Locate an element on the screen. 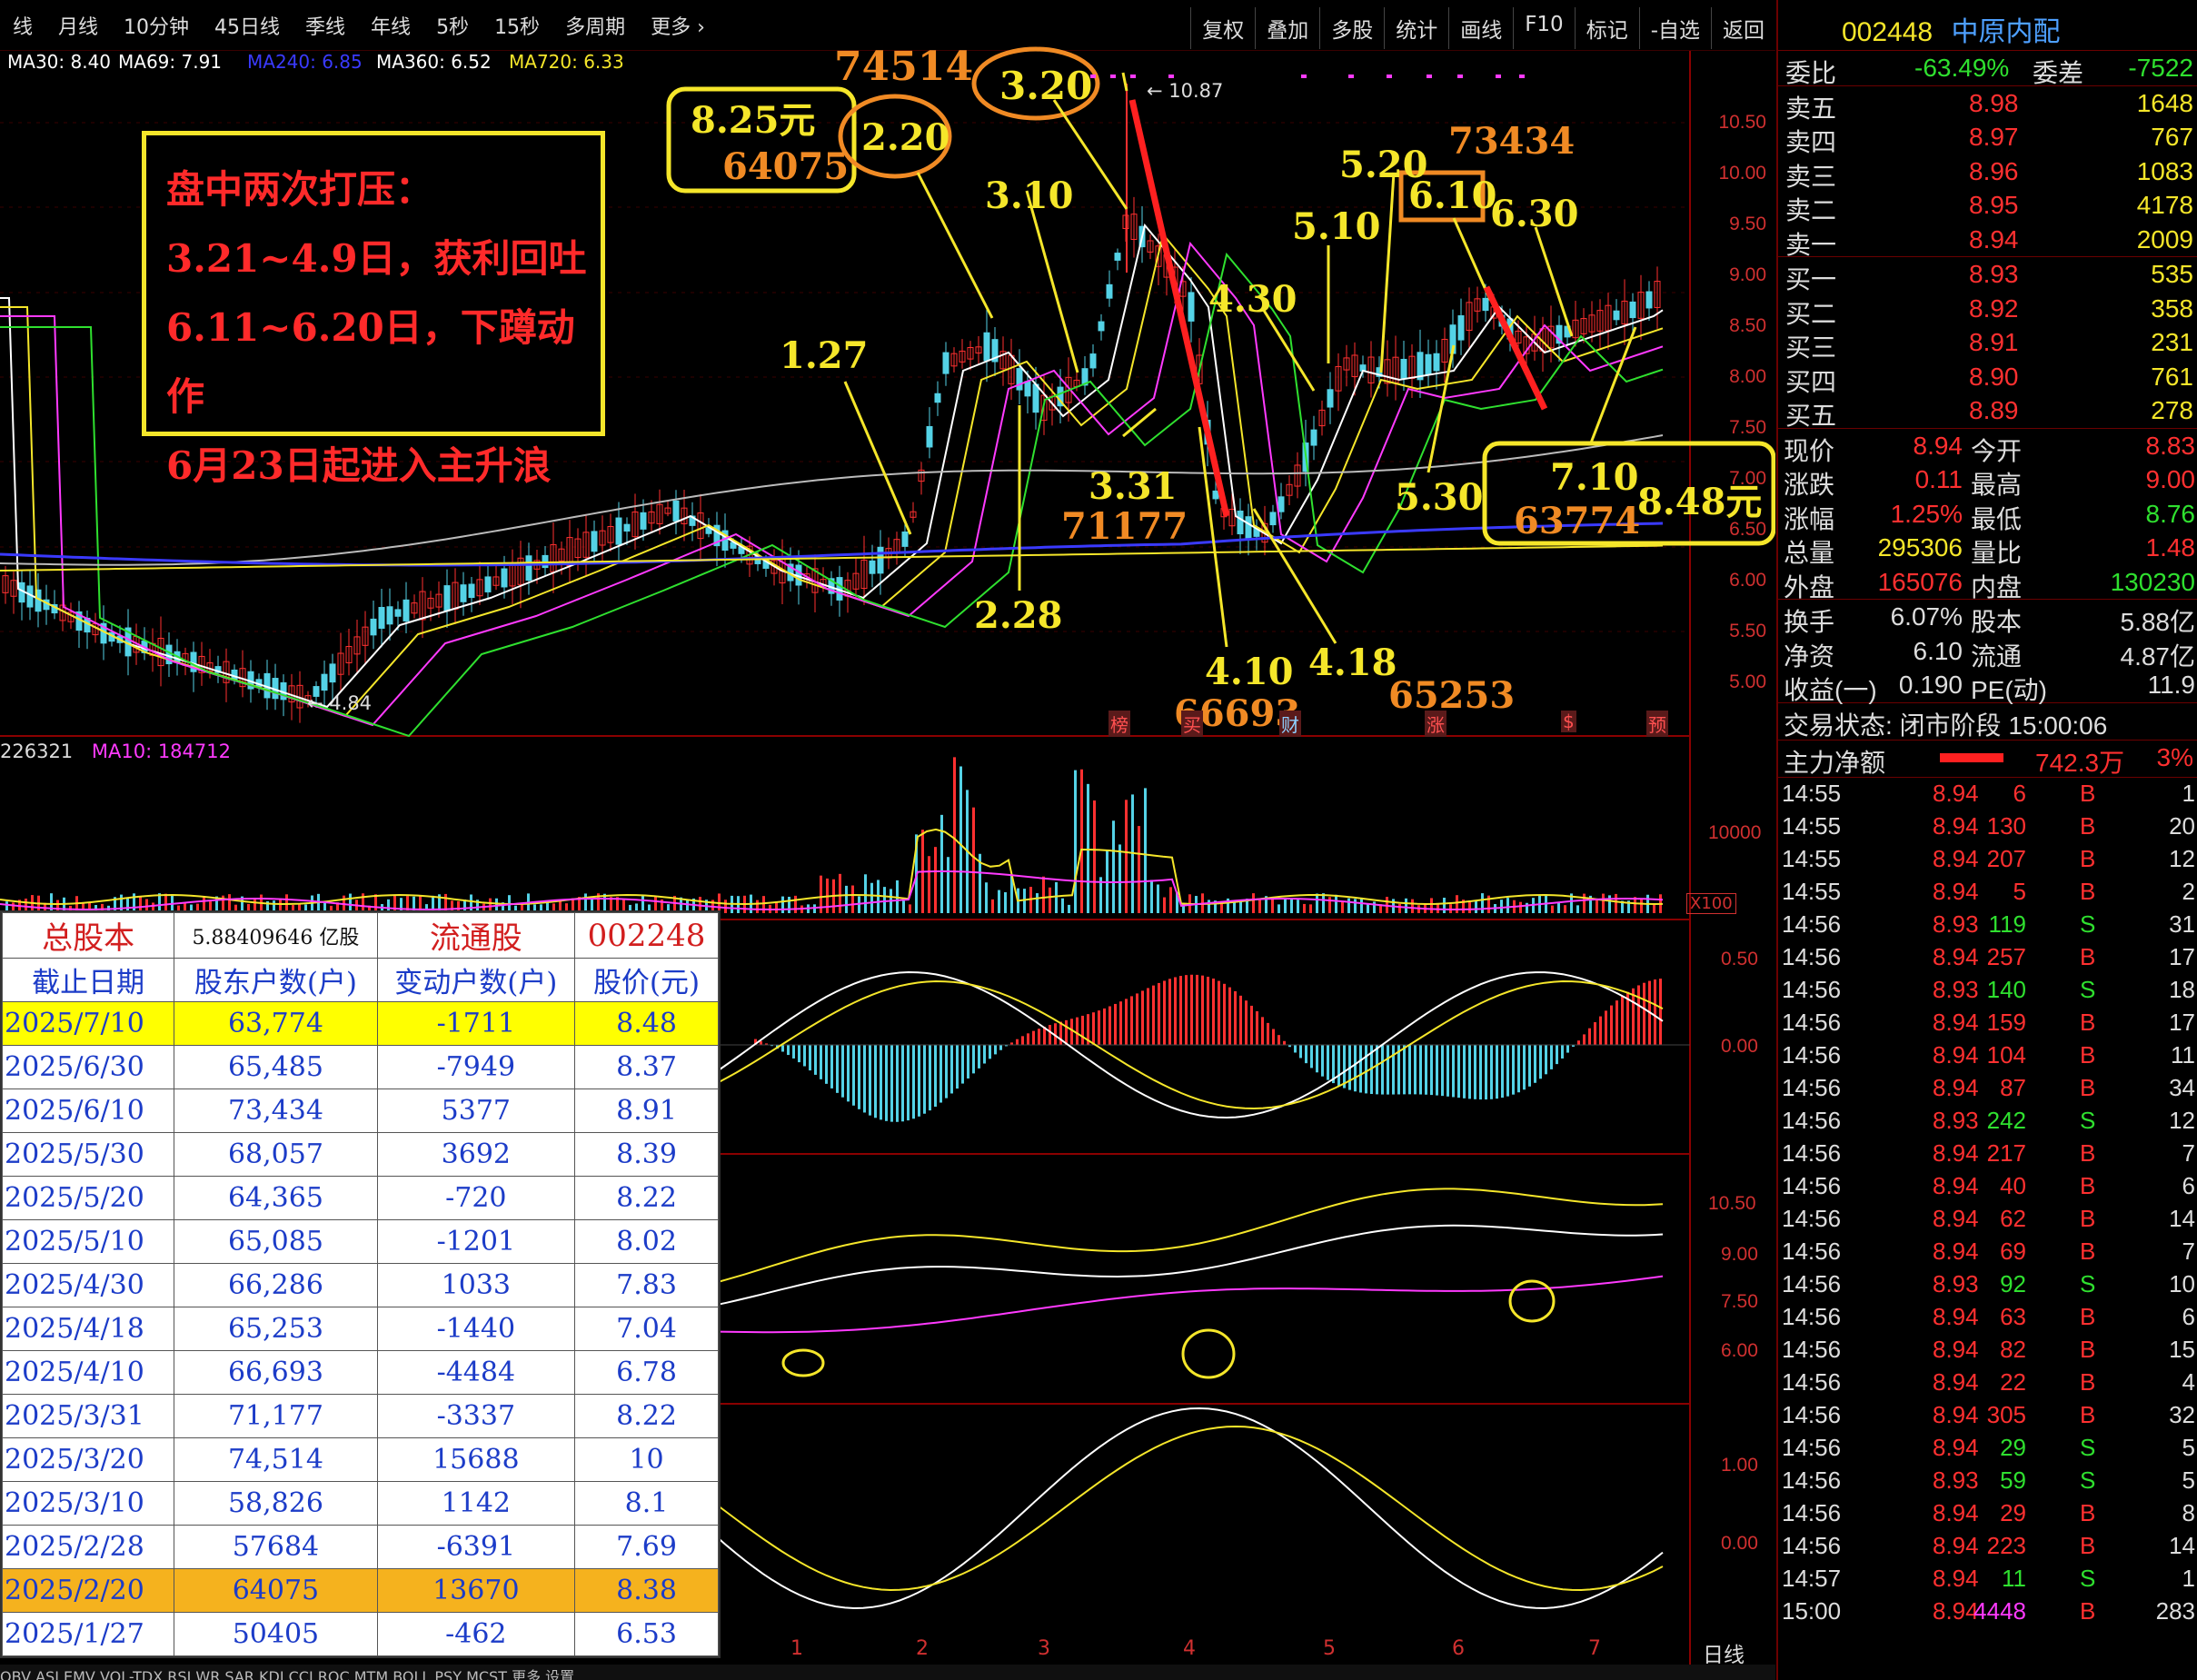 The height and width of the screenshot is (1680, 2197). holder-change: 13670 is located at coordinates (476, 1590).